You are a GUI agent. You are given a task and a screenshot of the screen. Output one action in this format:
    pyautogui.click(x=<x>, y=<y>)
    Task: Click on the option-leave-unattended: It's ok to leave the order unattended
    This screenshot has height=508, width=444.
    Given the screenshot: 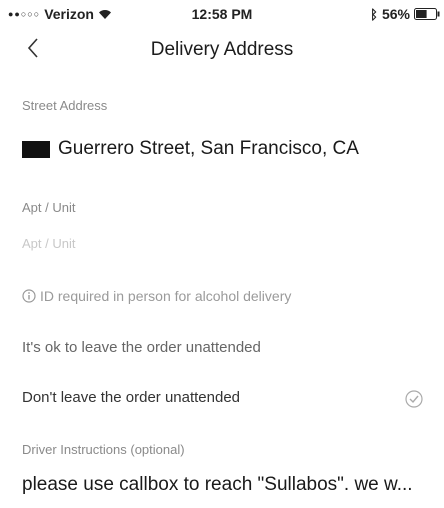 What is the action you would take?
    pyautogui.click(x=222, y=349)
    